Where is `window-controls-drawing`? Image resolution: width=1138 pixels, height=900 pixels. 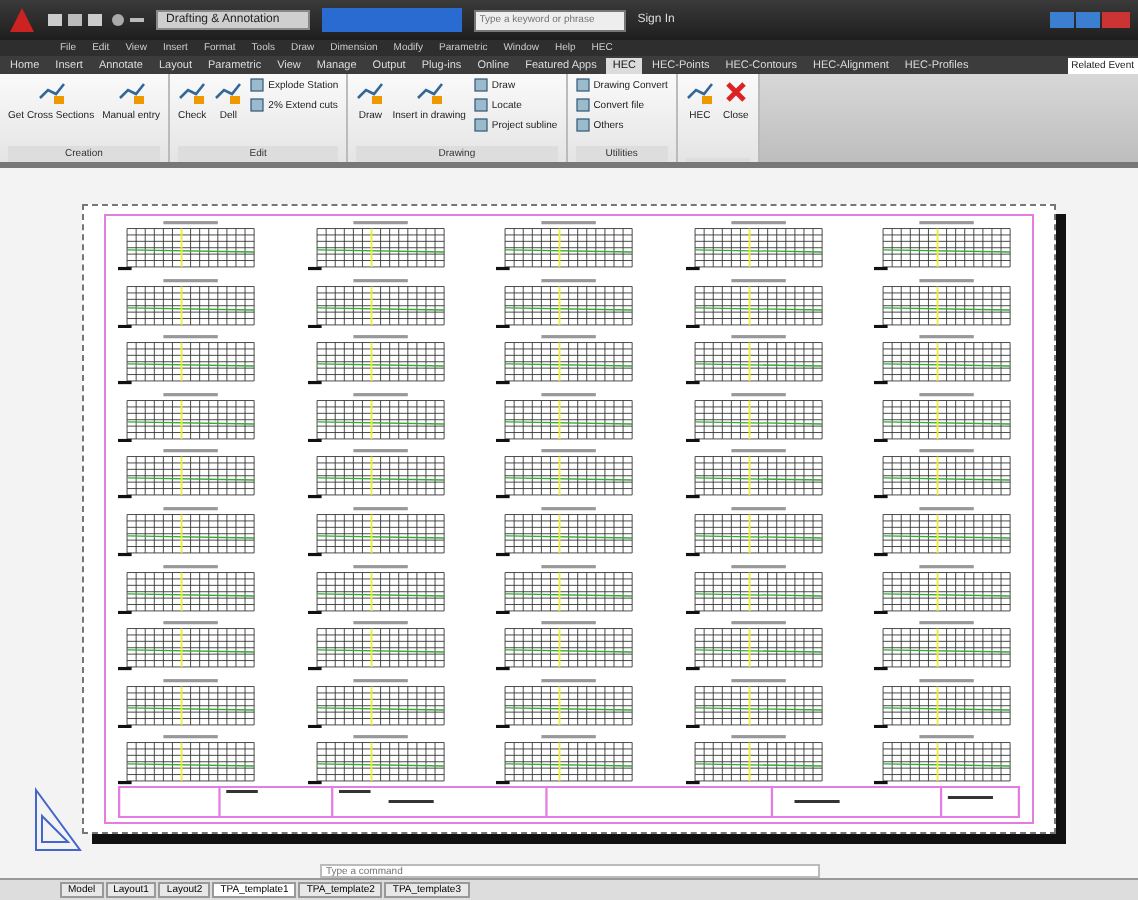
window-controls-drawing is located at coordinates (1090, 20).